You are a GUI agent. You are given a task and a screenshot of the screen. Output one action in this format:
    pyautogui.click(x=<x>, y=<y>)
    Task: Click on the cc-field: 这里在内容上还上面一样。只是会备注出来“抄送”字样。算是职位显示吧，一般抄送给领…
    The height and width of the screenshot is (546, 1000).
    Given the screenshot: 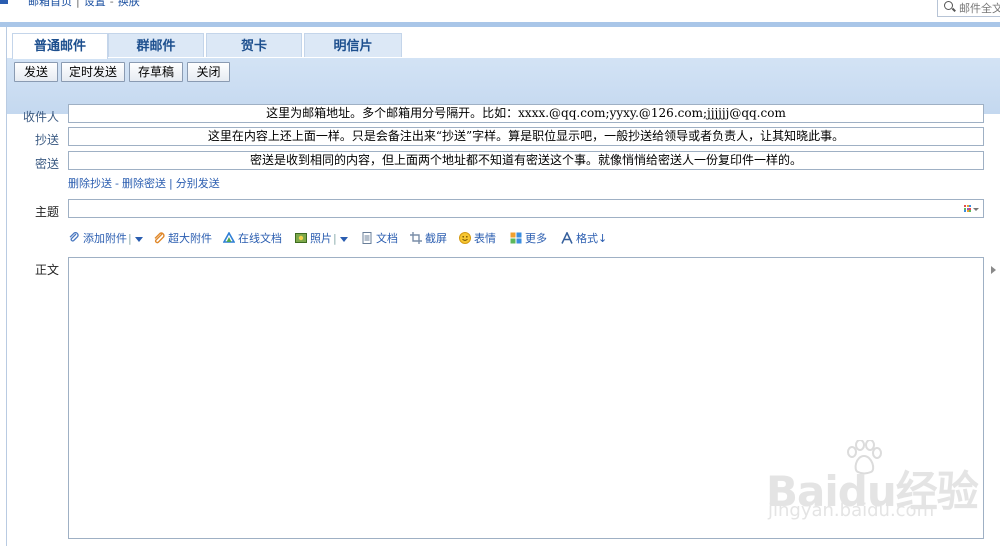 What is the action you would take?
    pyautogui.click(x=526, y=136)
    